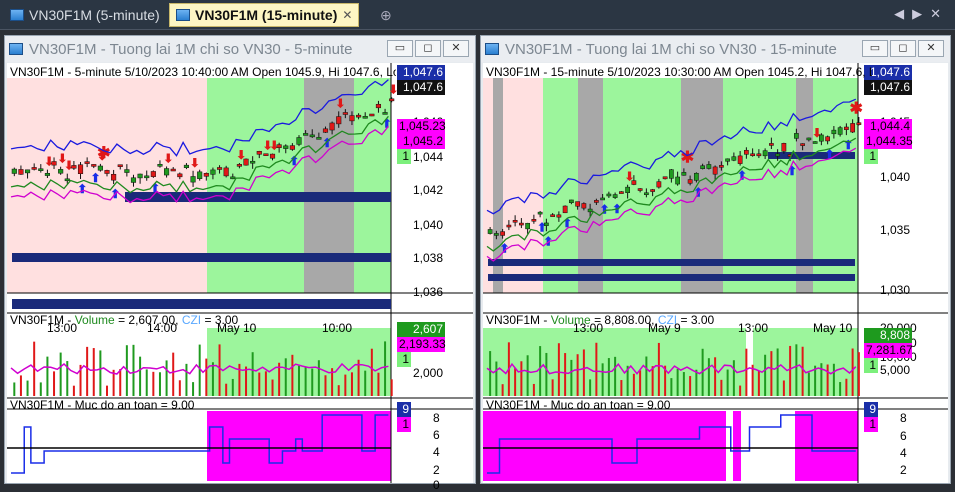 Image resolution: width=955 pixels, height=492 pixels. I want to click on star-icon: ✱, so click(103, 153).